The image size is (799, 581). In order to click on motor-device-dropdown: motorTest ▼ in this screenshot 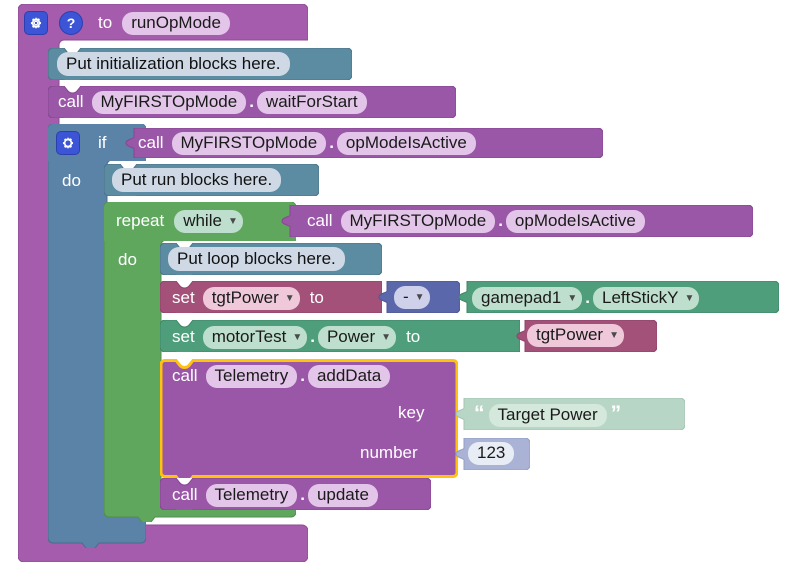, I will do `click(255, 337)`.